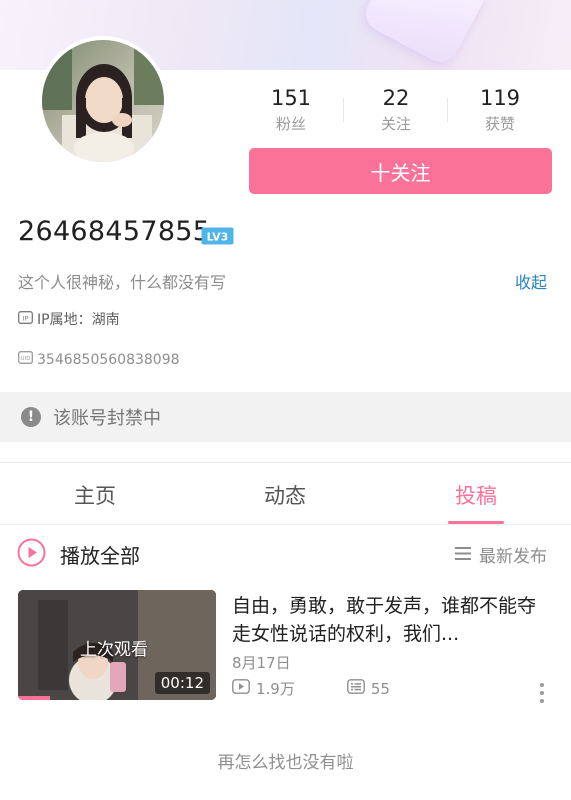 This screenshot has height=800, width=571. I want to click on signature: 这个人很神秘，什么都没有写, so click(122, 282).